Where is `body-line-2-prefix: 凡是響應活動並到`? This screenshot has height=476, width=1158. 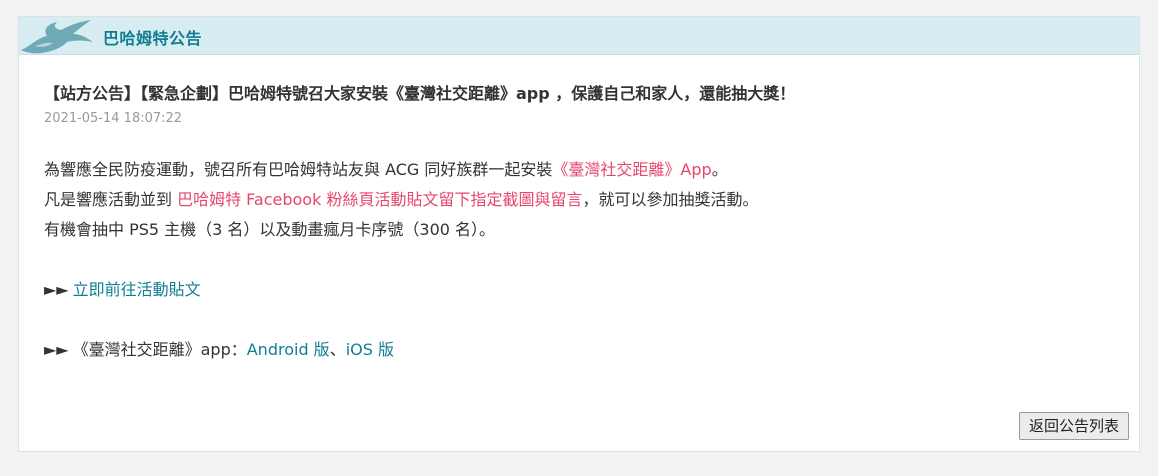
body-line-2-prefix: 凡是響應活動並到 is located at coordinates (111, 199).